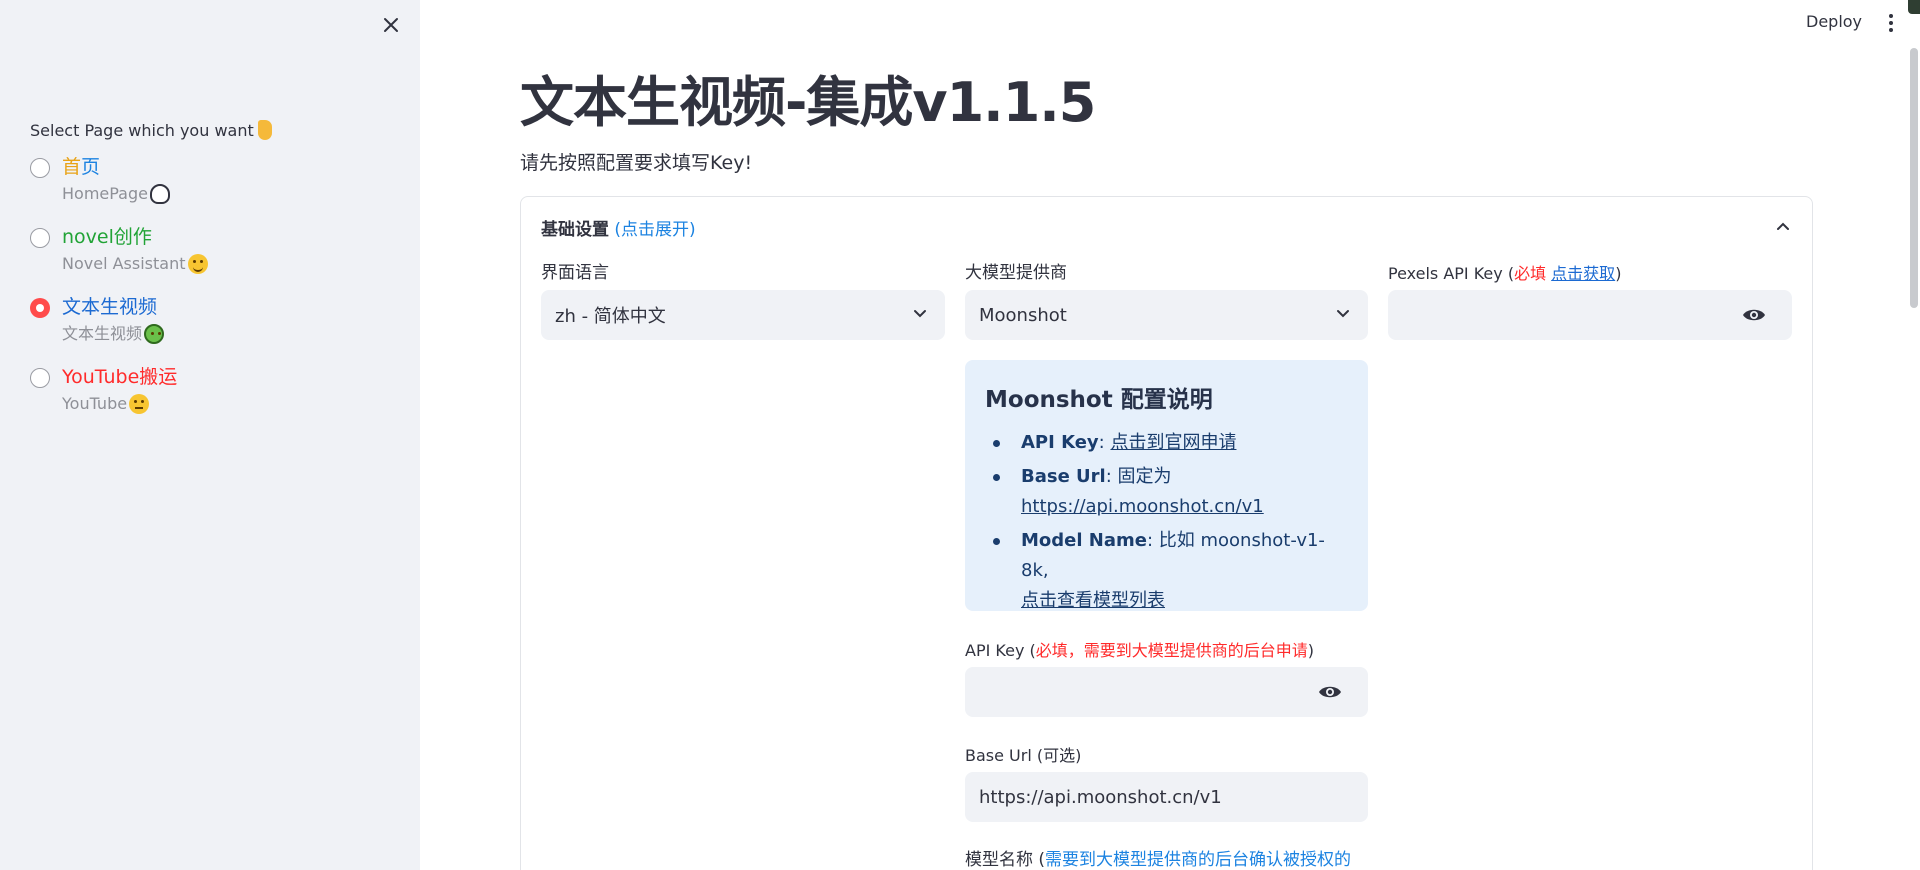  Describe the element at coordinates (1099, 400) in the screenshot. I see `info-title: Moonshot 配置说明` at that location.